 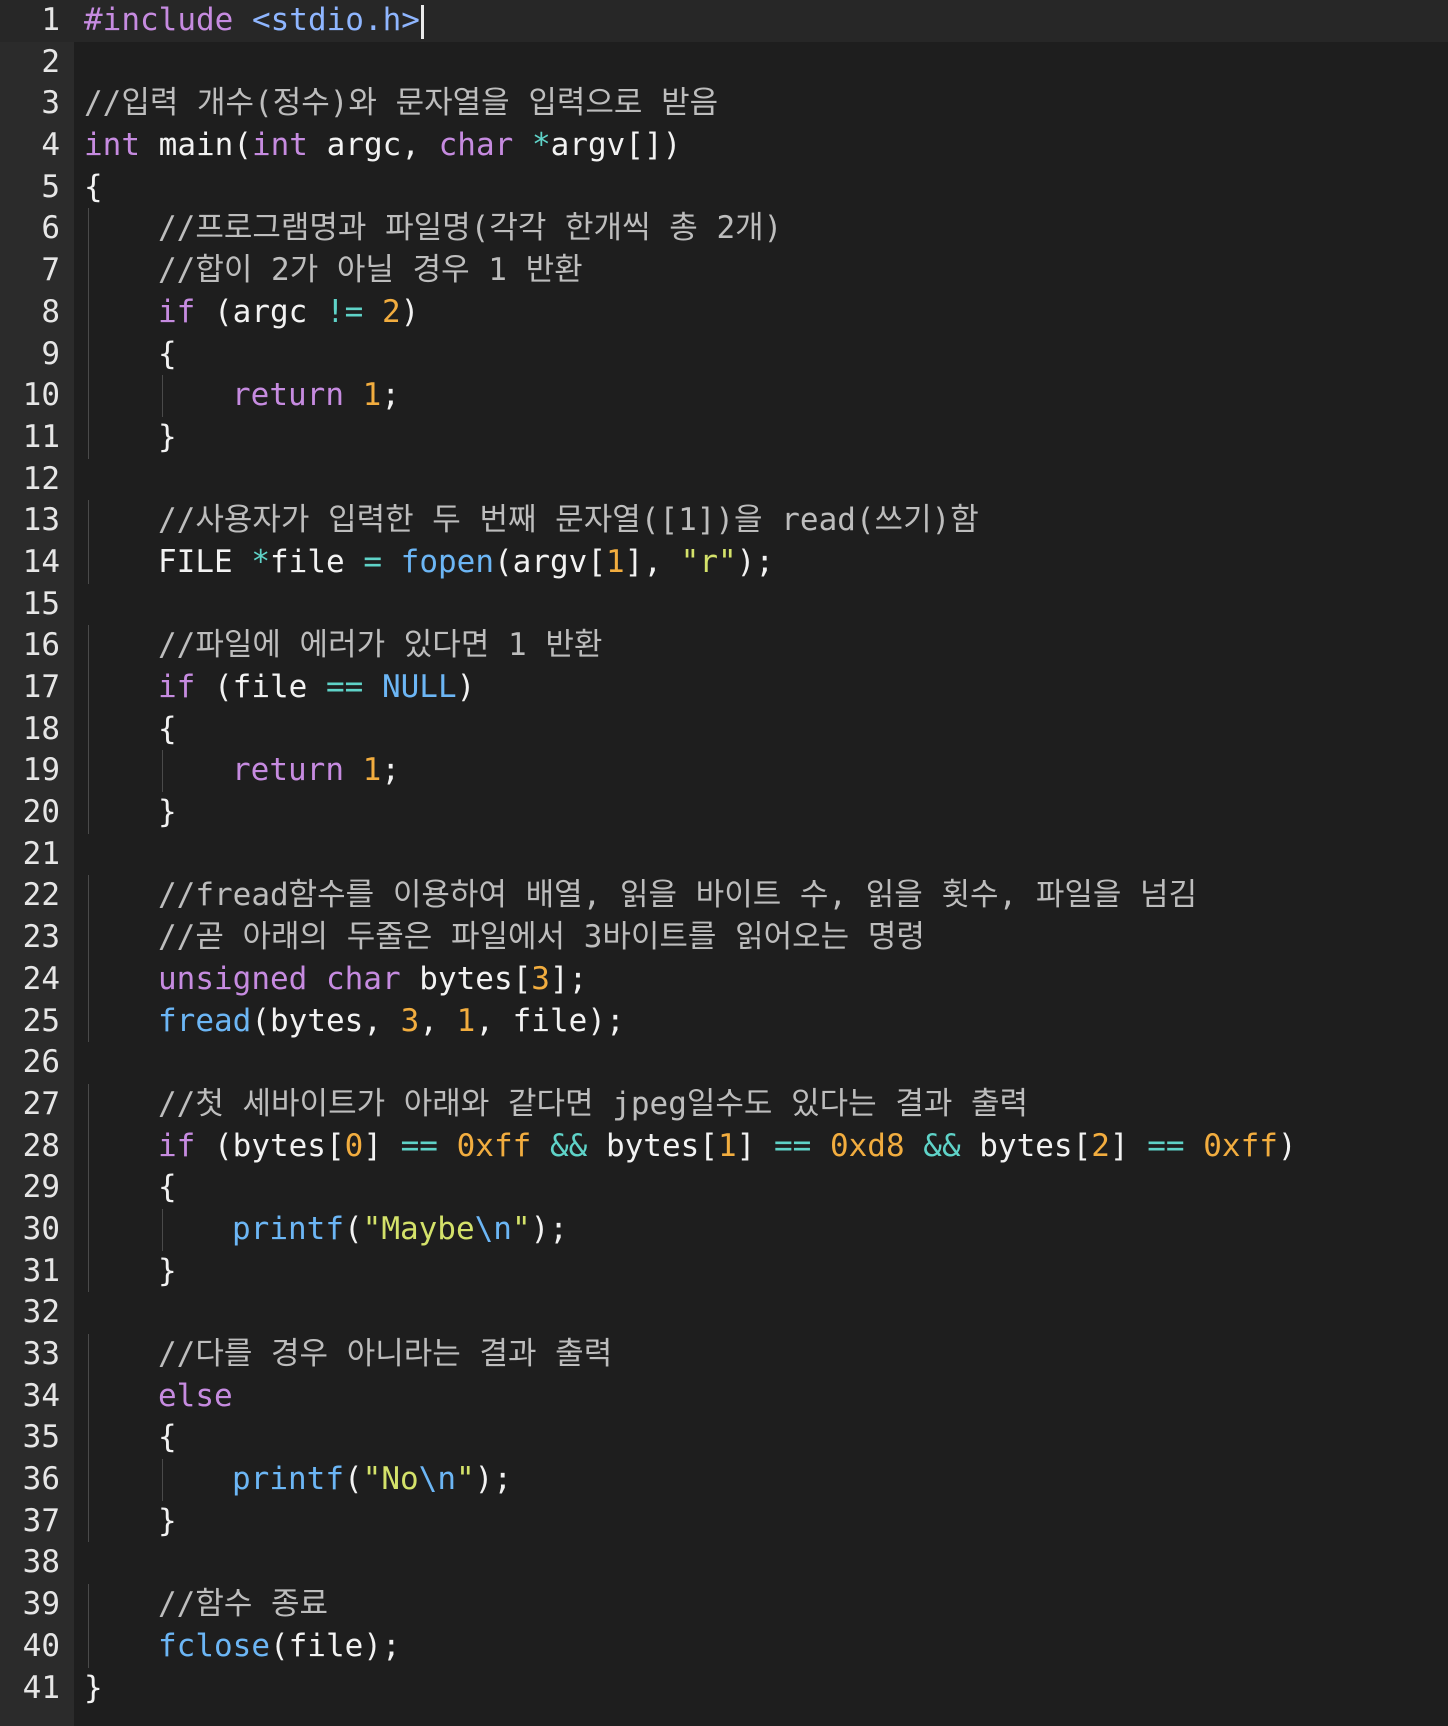 What do you see at coordinates (41, 1145) in the screenshot?
I see `line-number: 28` at bounding box center [41, 1145].